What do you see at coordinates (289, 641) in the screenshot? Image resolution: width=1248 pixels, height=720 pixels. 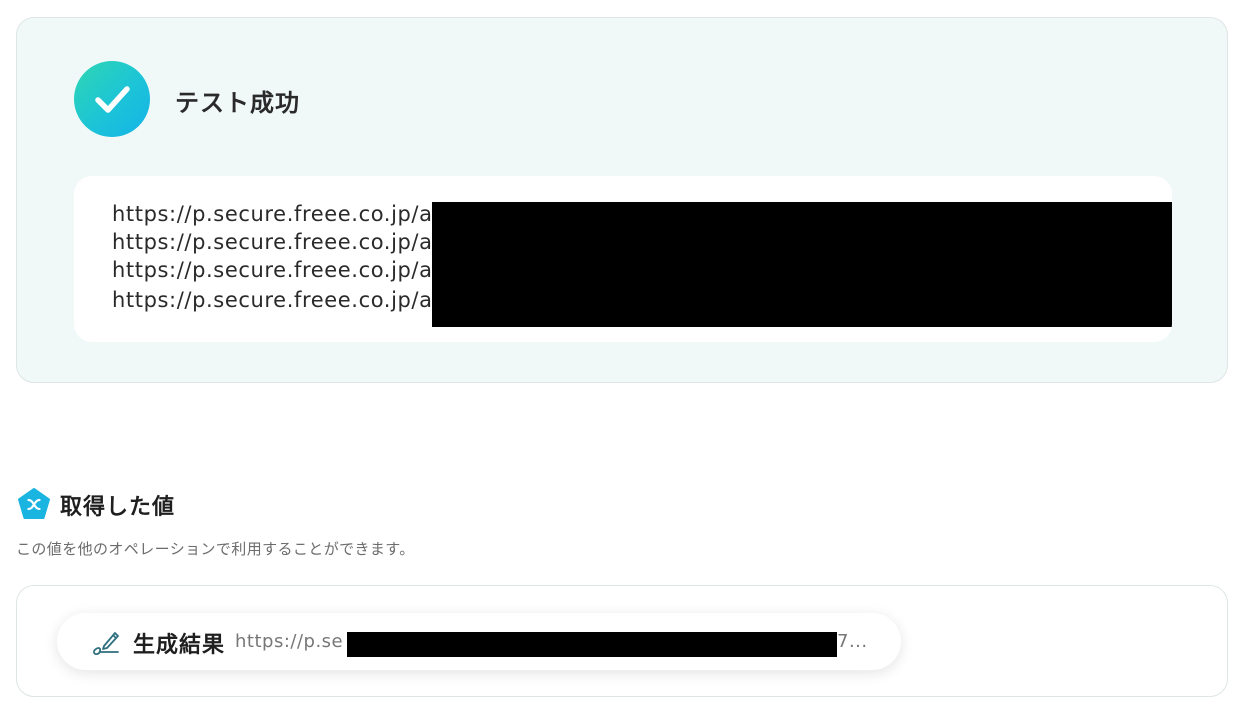 I see `value-chip-value: https://p.se` at bounding box center [289, 641].